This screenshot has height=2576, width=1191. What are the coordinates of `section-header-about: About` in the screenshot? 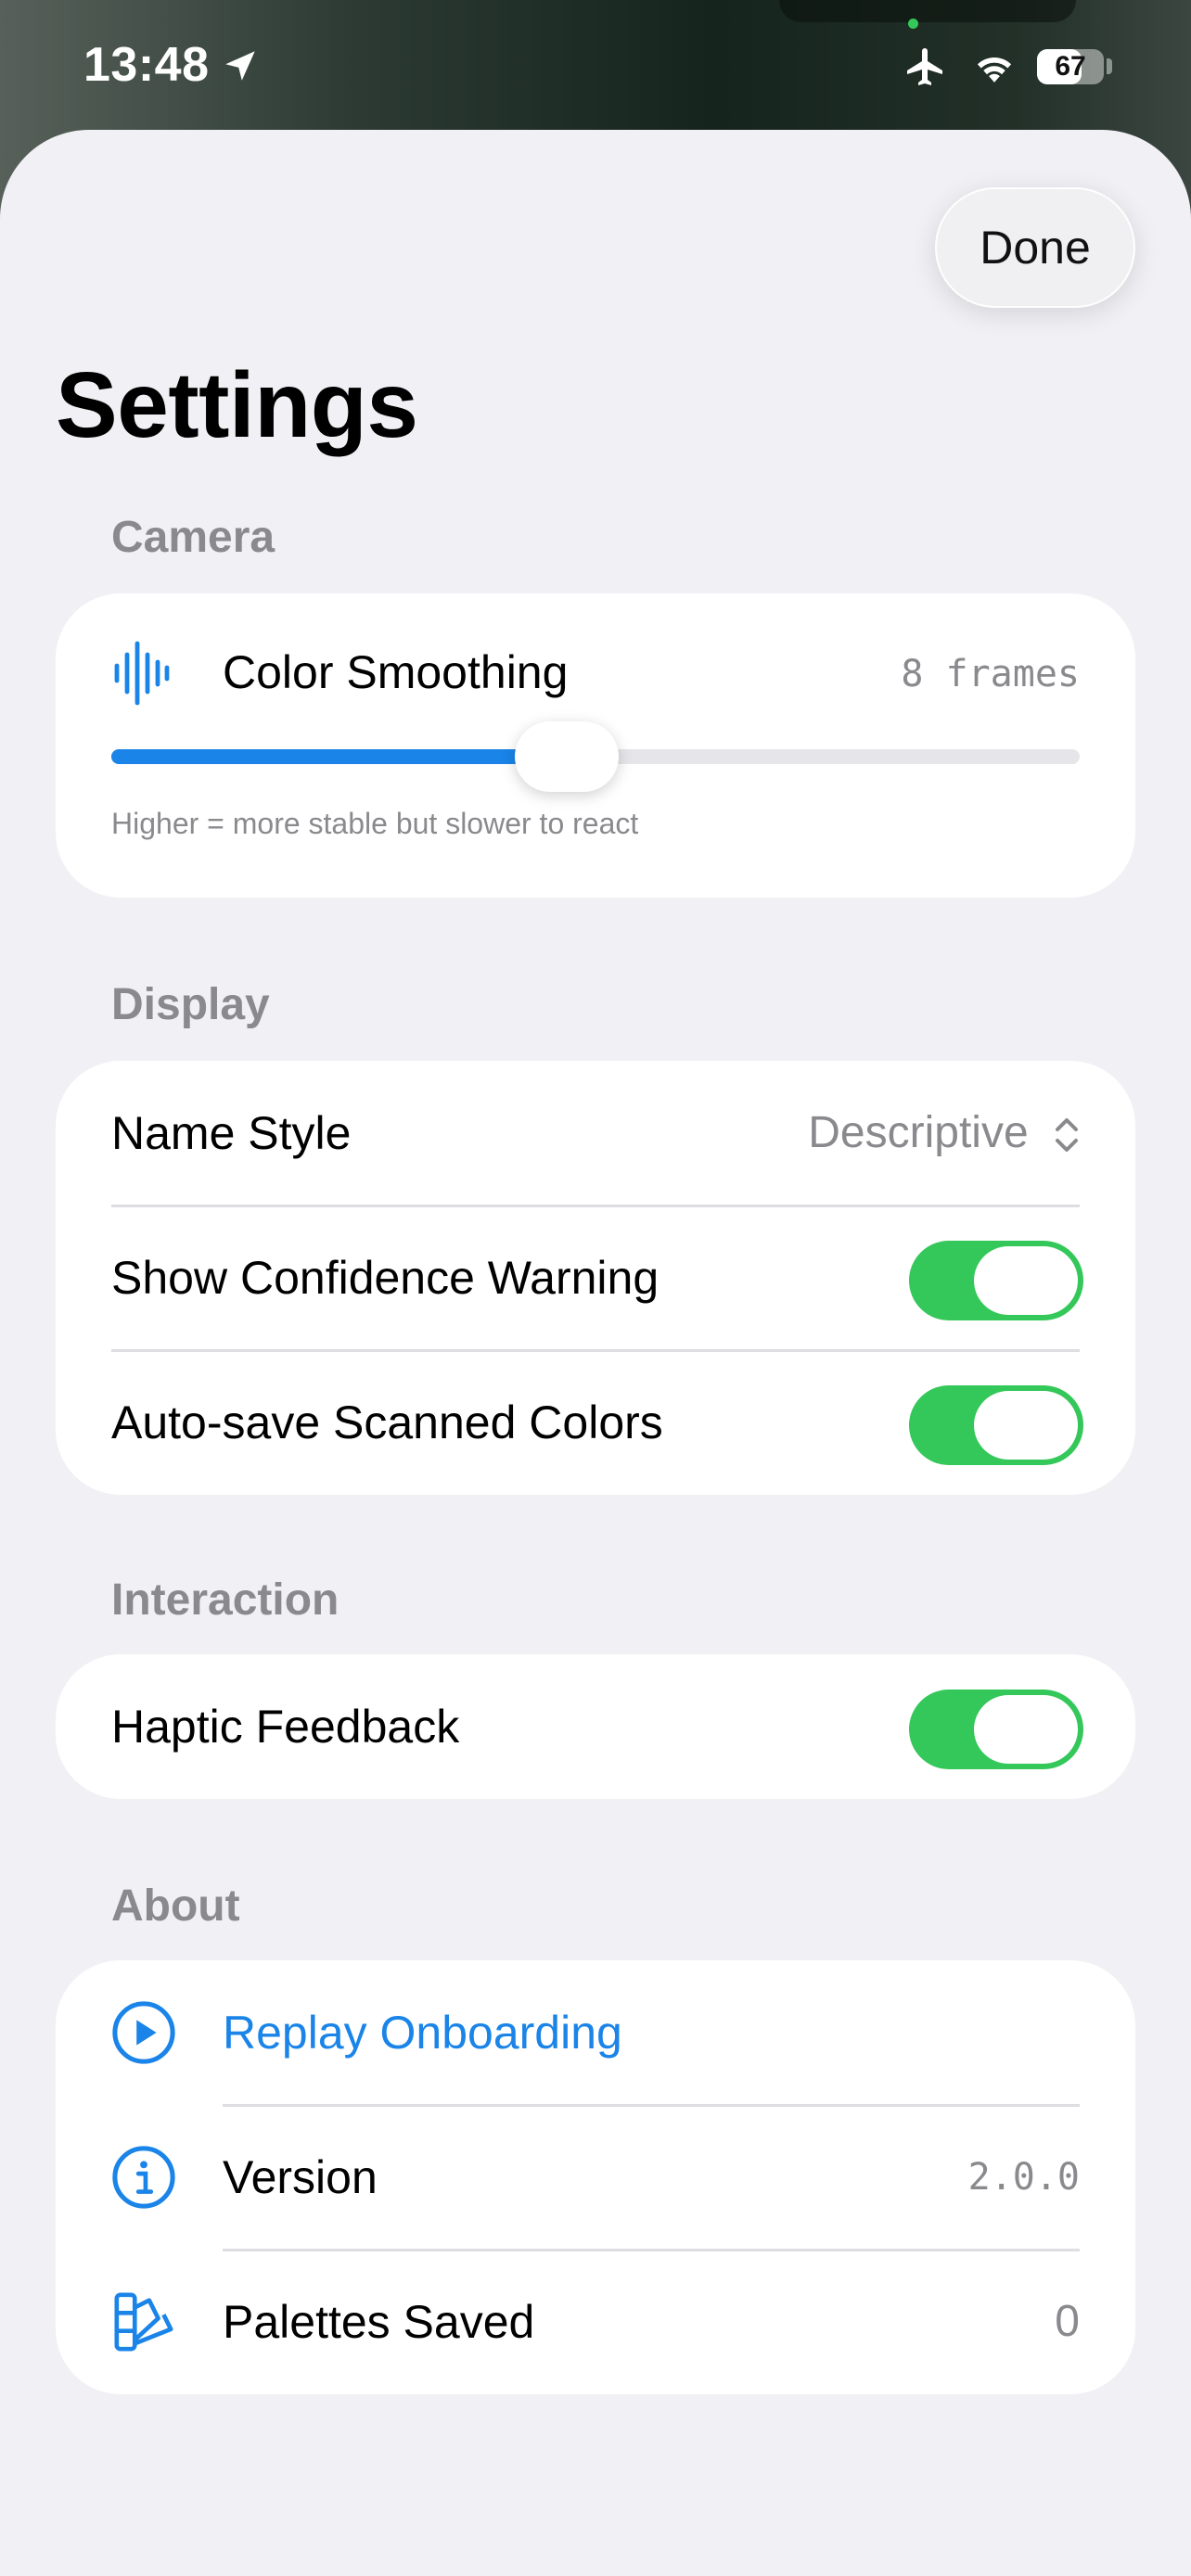 It's located at (175, 1906).